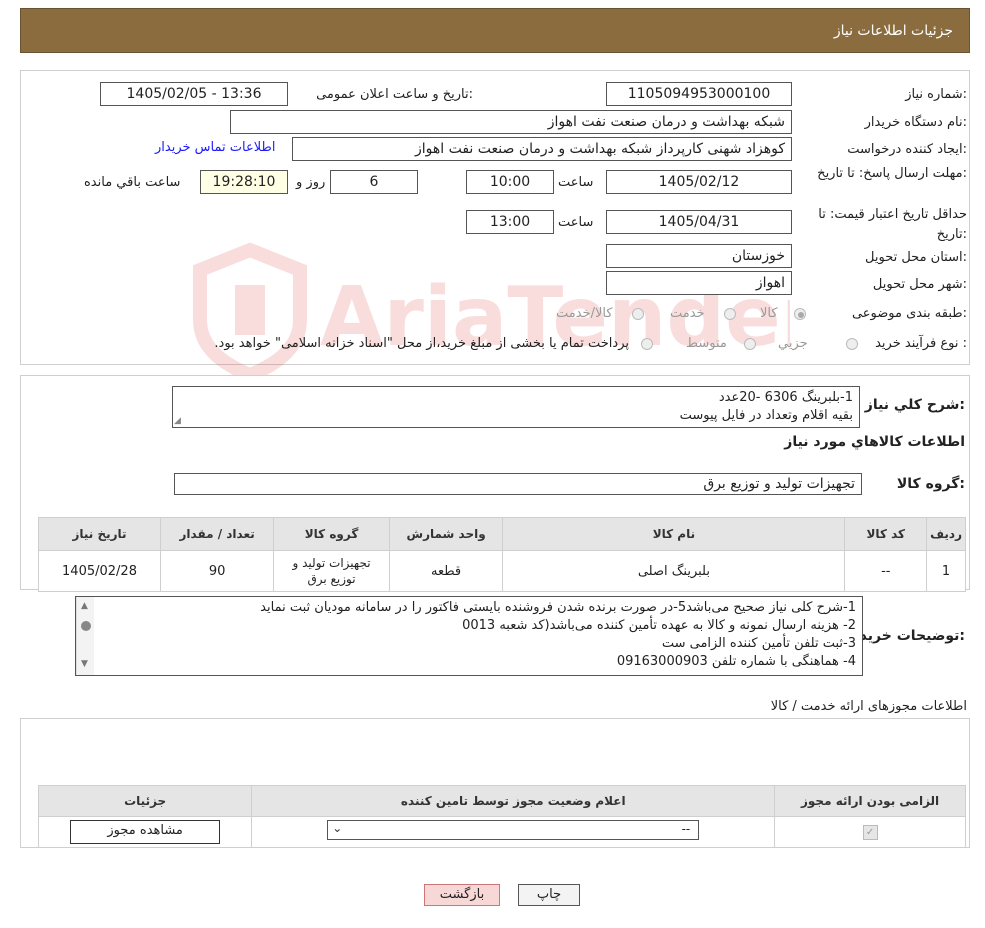 The image size is (985, 928). What do you see at coordinates (868, 706) in the screenshot?
I see `license-info-title: اطلاعات مجوزهای ارائه خدمت / کالا` at bounding box center [868, 706].